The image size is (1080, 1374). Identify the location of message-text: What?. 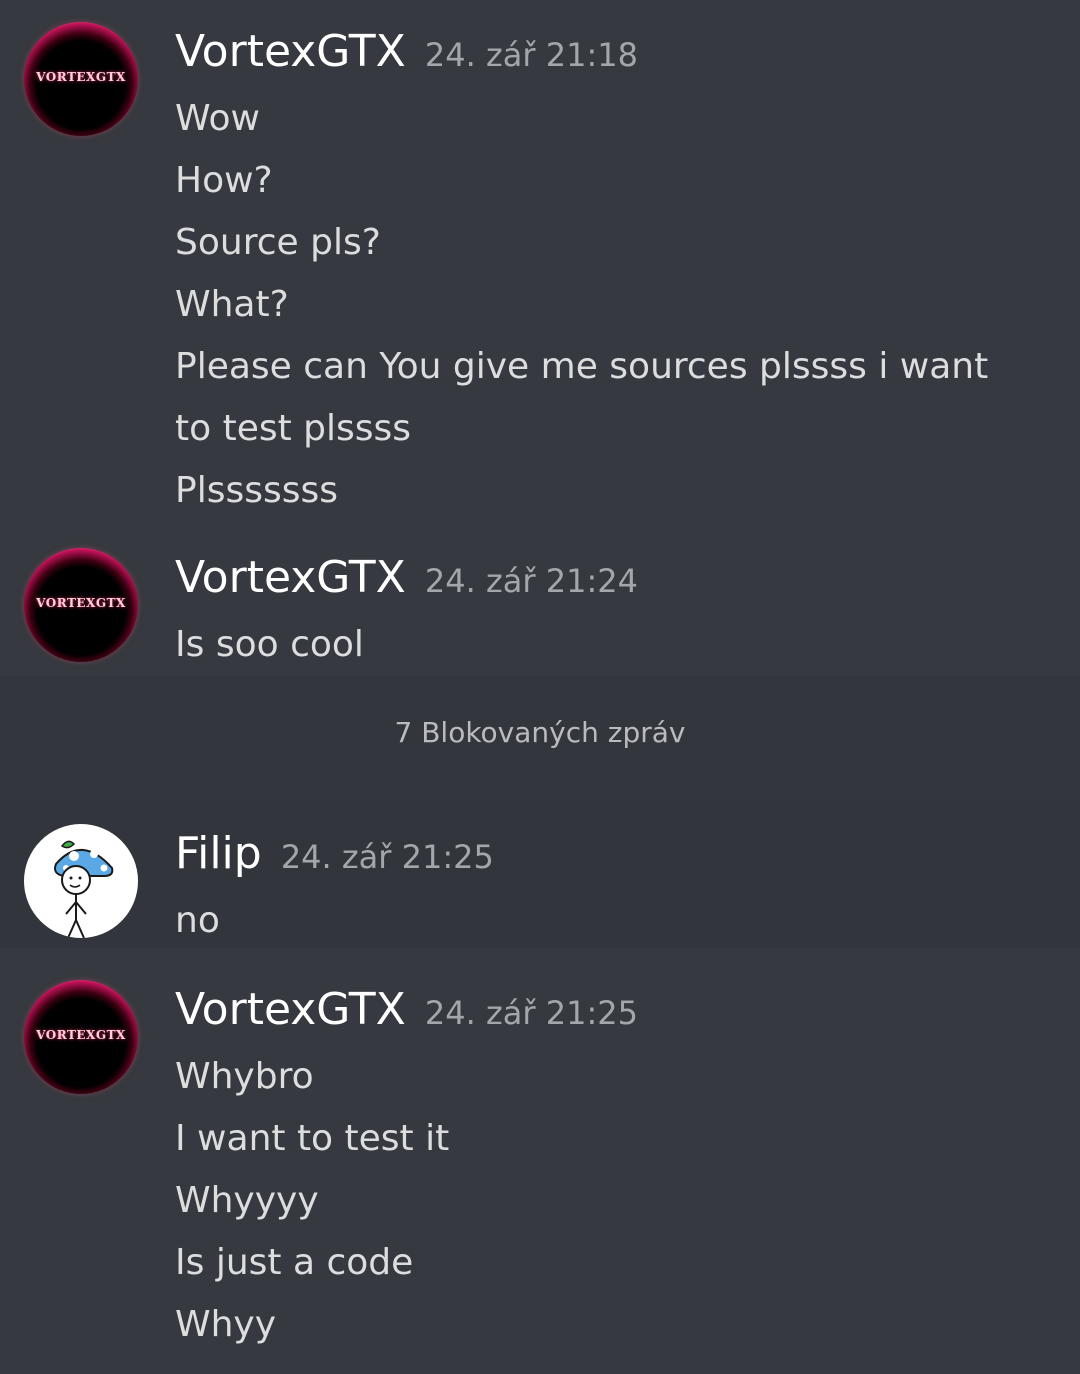
(605, 305).